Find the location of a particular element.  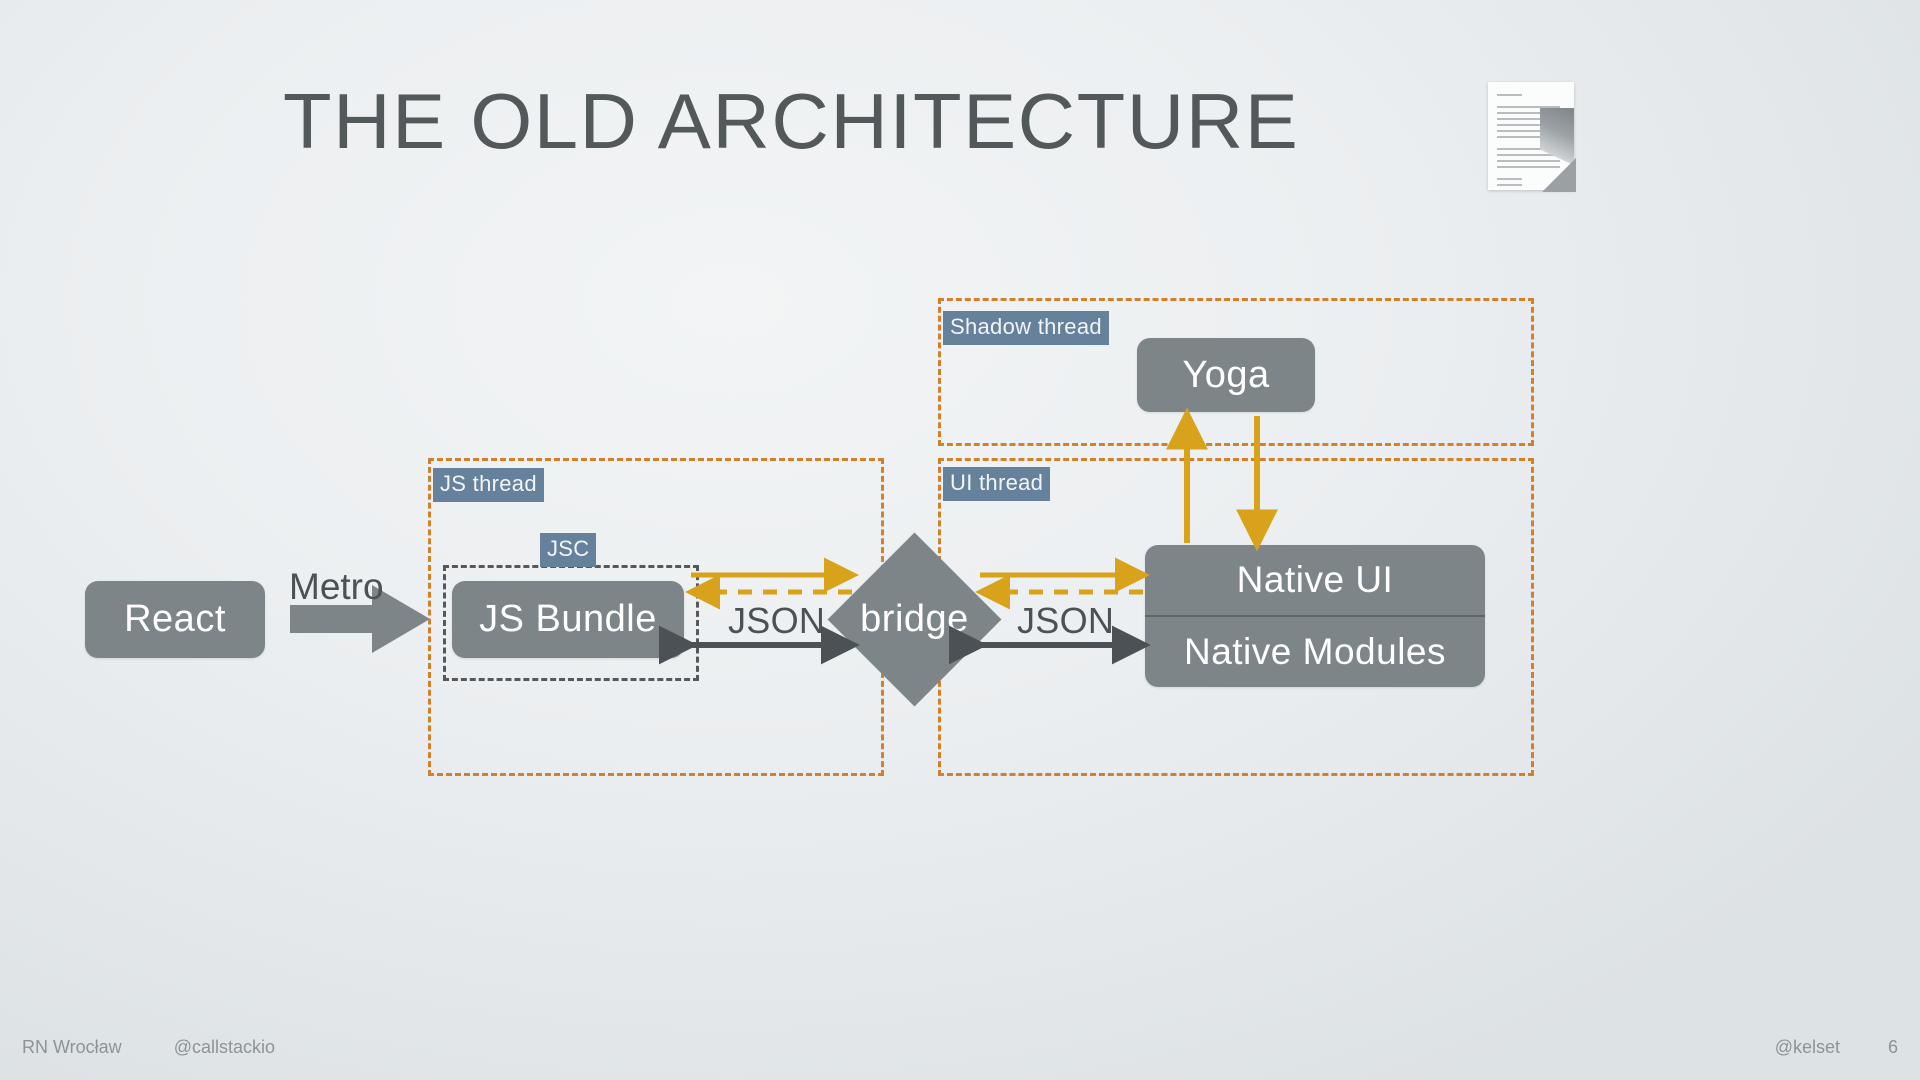

footer-org-handle: @callstackio is located at coordinates (224, 1047).